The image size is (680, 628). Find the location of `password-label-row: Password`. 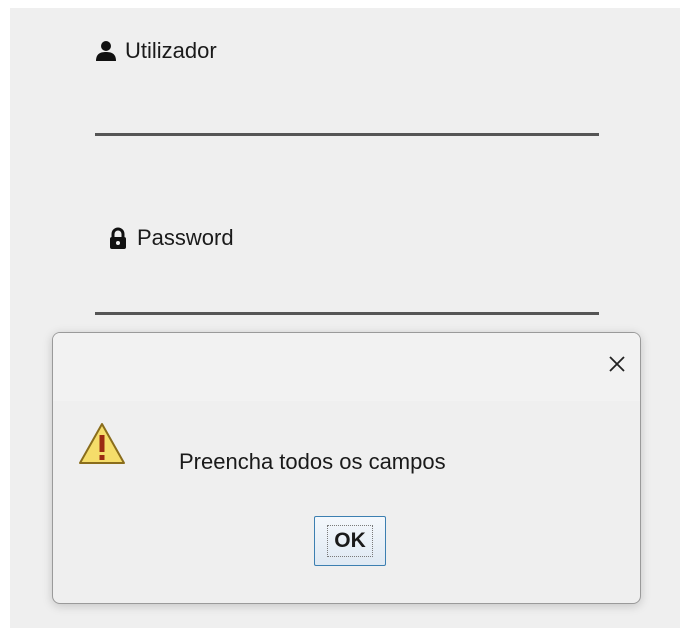

password-label-row: Password is located at coordinates (170, 238).